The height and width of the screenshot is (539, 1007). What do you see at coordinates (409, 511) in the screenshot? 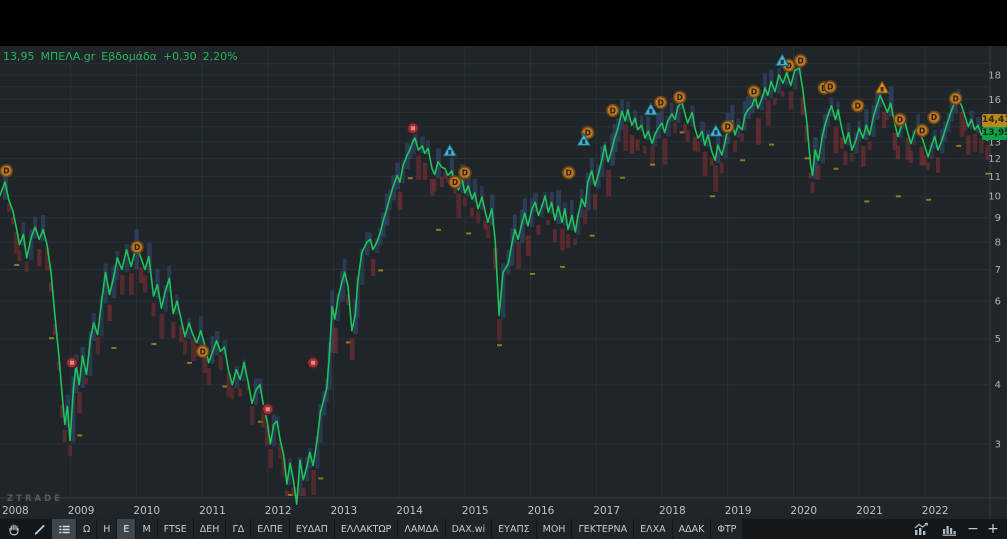
I see `svg-text: 2014` at bounding box center [409, 511].